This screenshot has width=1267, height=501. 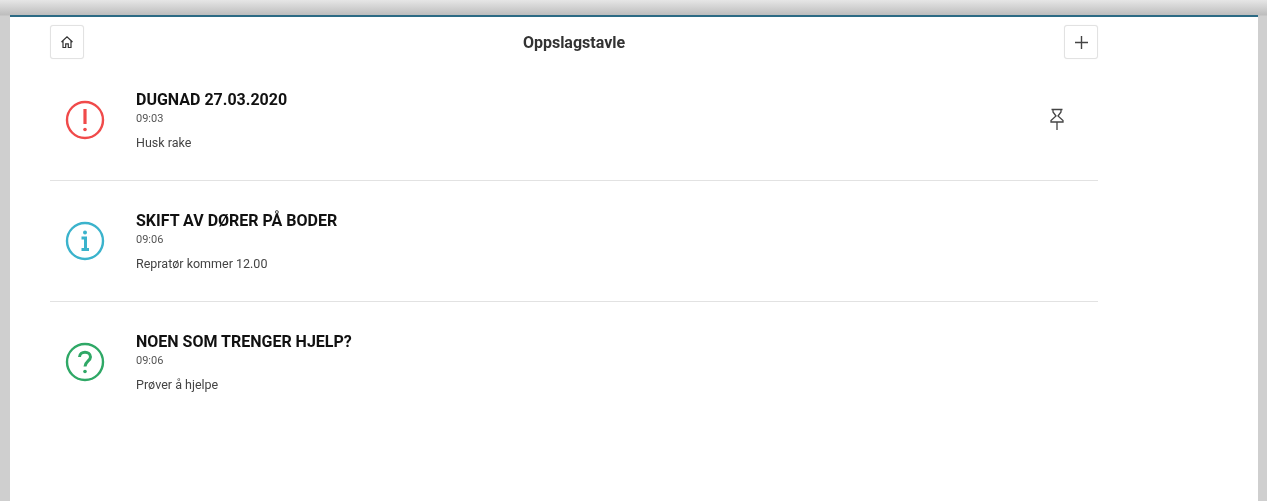 What do you see at coordinates (1057, 120) in the screenshot?
I see `pin-icon` at bounding box center [1057, 120].